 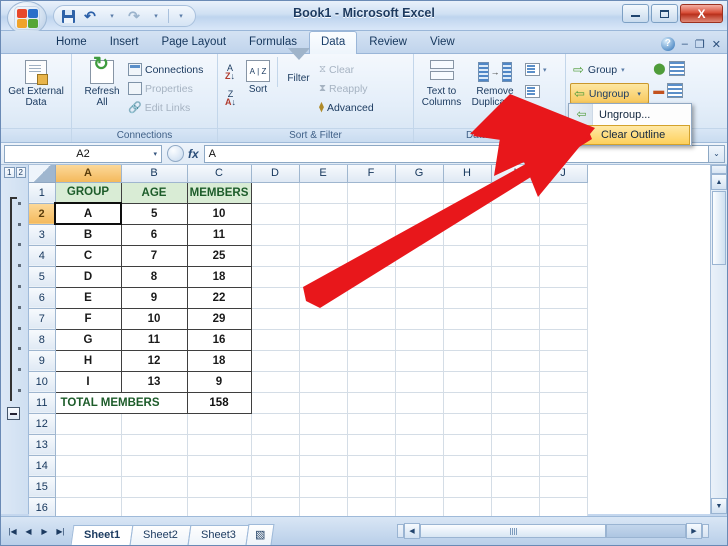 I want to click on insert-worksheet-button: ▧, so click(x=260, y=534).